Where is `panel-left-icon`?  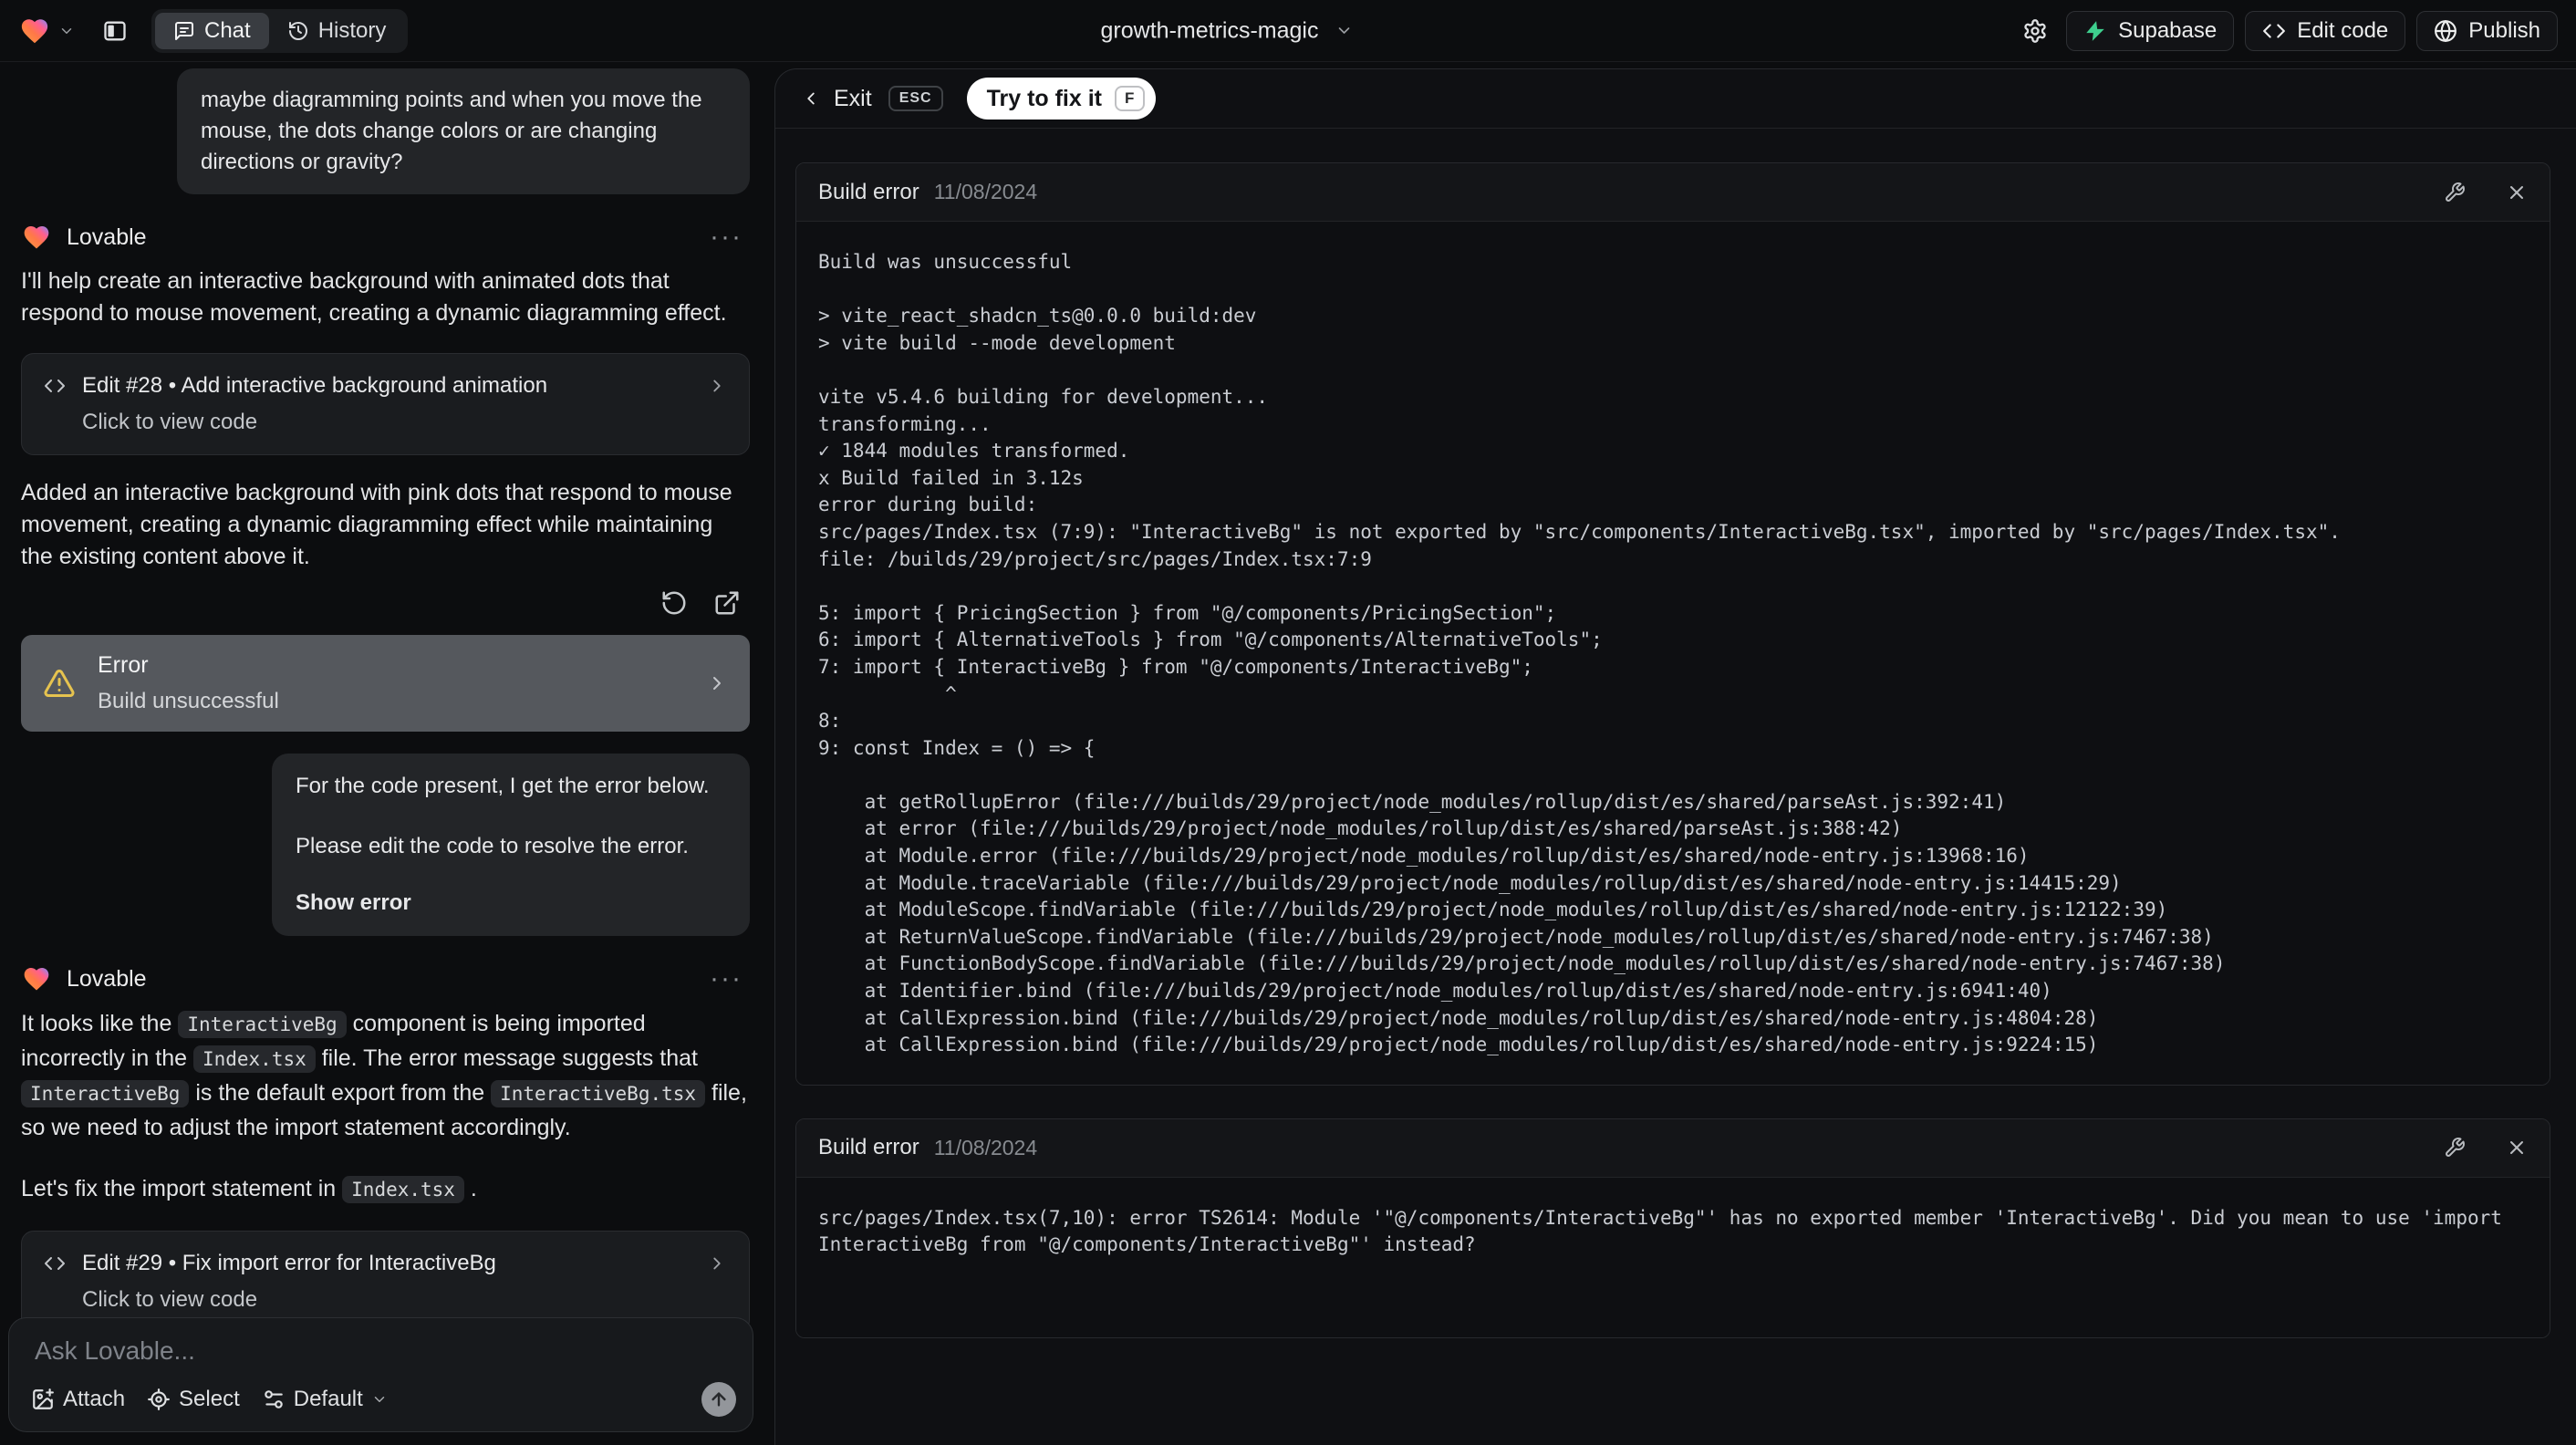
panel-left-icon is located at coordinates (115, 31).